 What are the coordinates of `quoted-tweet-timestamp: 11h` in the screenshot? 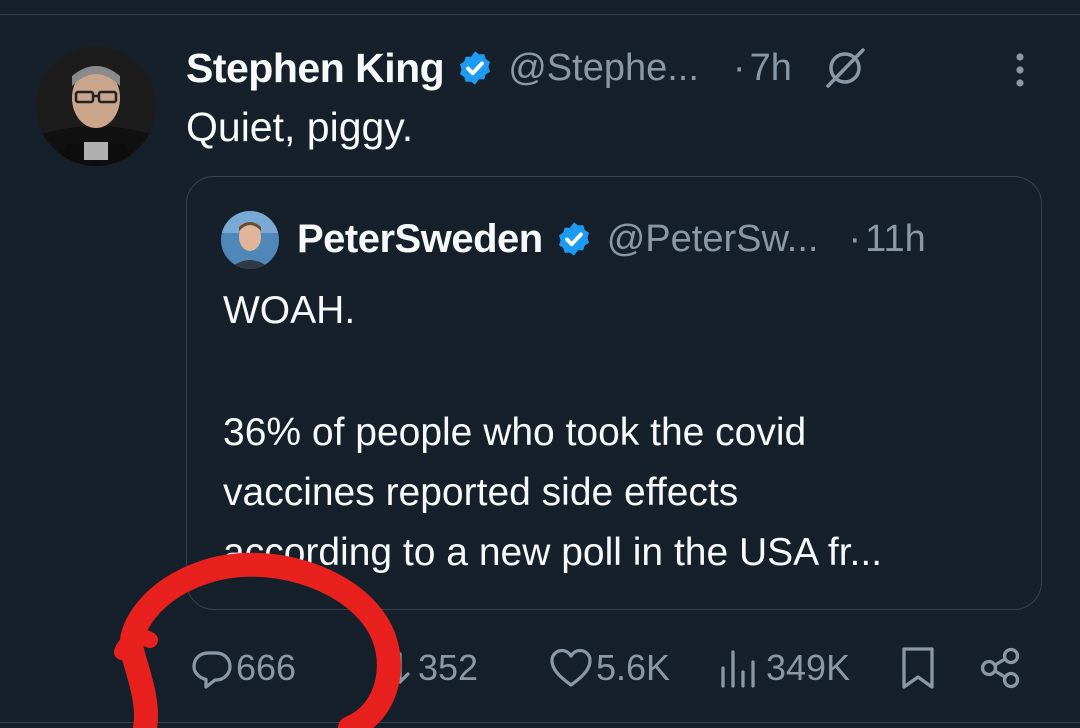 It's located at (895, 239).